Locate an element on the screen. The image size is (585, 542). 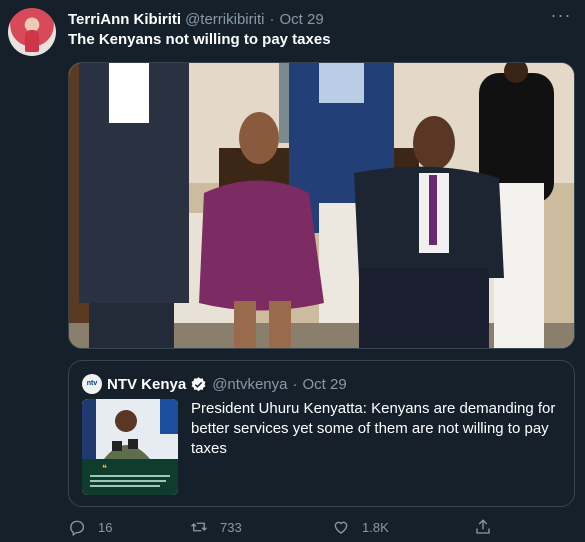
share-icon is located at coordinates (483, 526).